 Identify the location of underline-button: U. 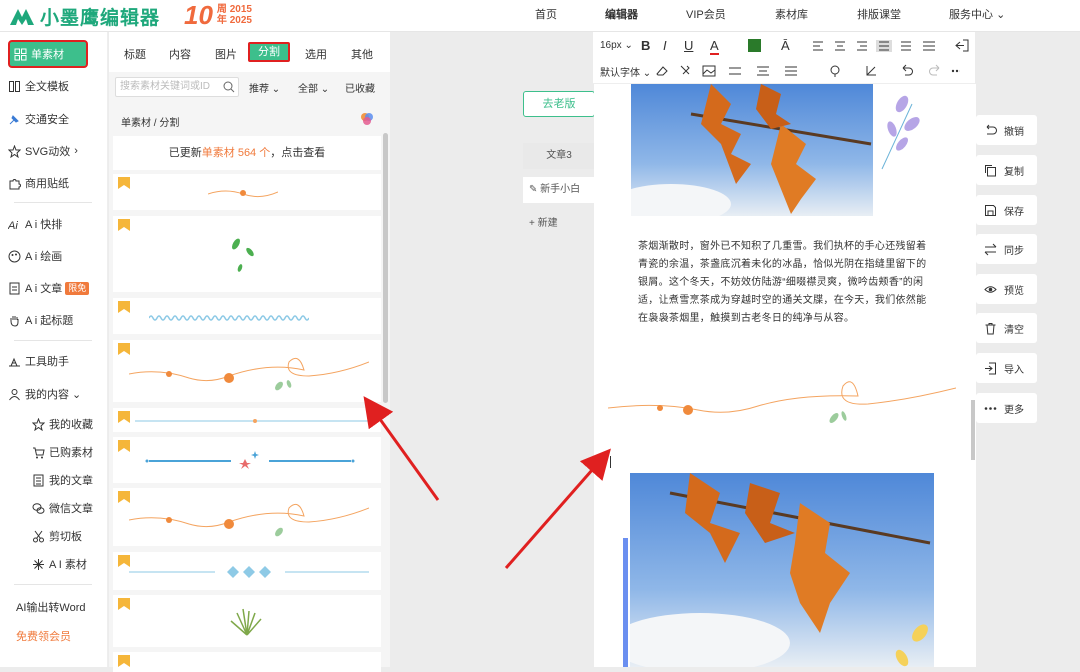
(688, 45).